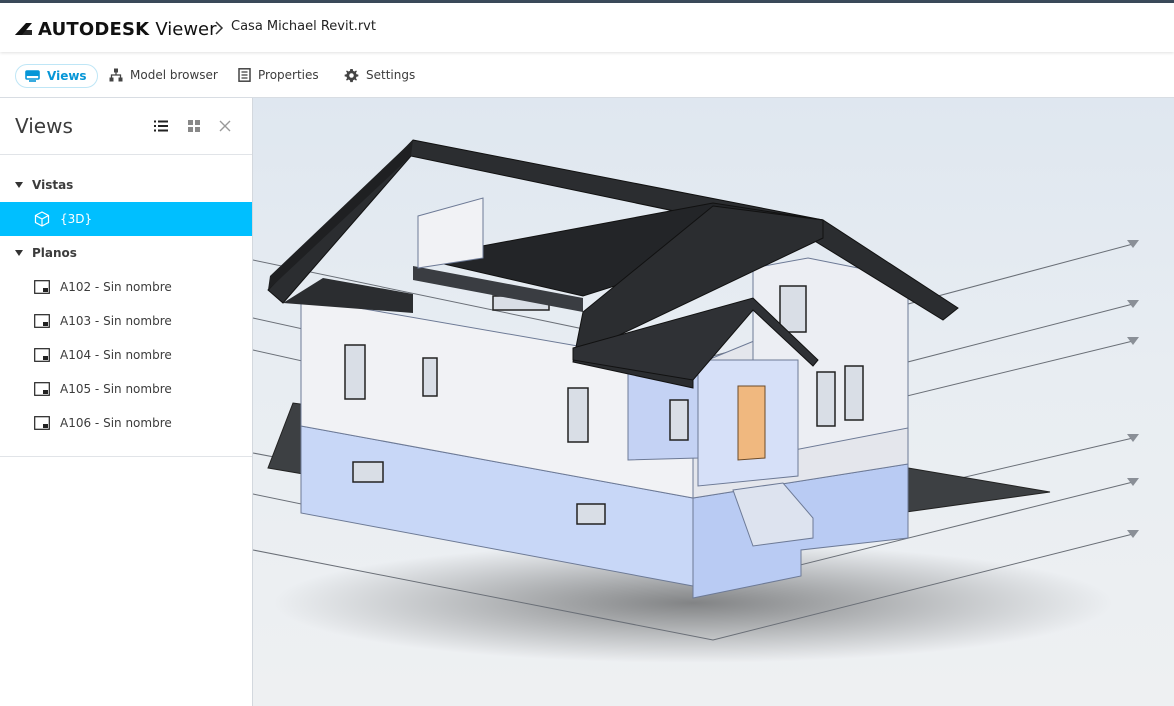 Image resolution: width=1174 pixels, height=706 pixels. What do you see at coordinates (351, 75) in the screenshot?
I see `gear-icon` at bounding box center [351, 75].